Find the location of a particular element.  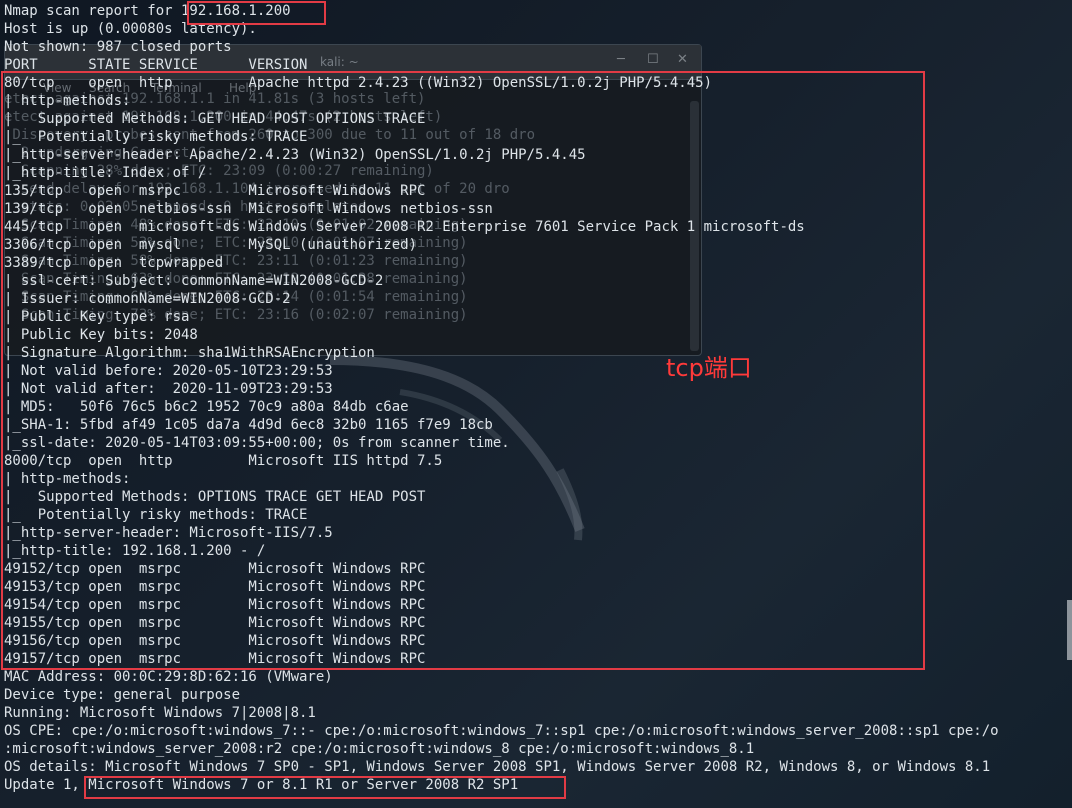

terminal-output-line: | Not valid after: 2020-11-09T23:29:53 is located at coordinates (168, 389).